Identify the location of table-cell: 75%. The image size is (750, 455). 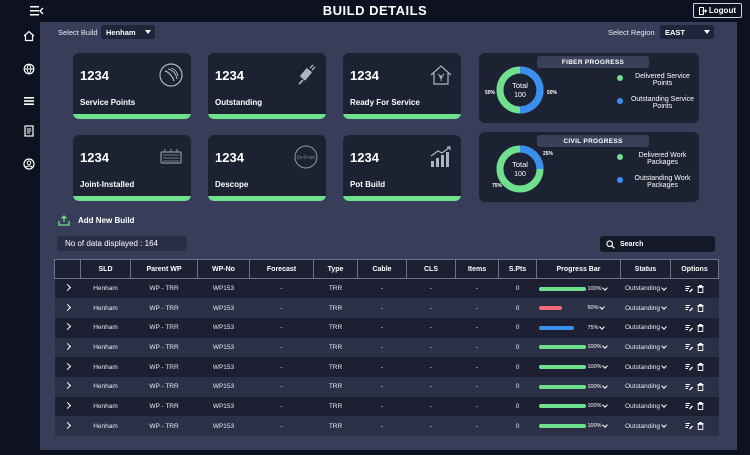
(578, 327).